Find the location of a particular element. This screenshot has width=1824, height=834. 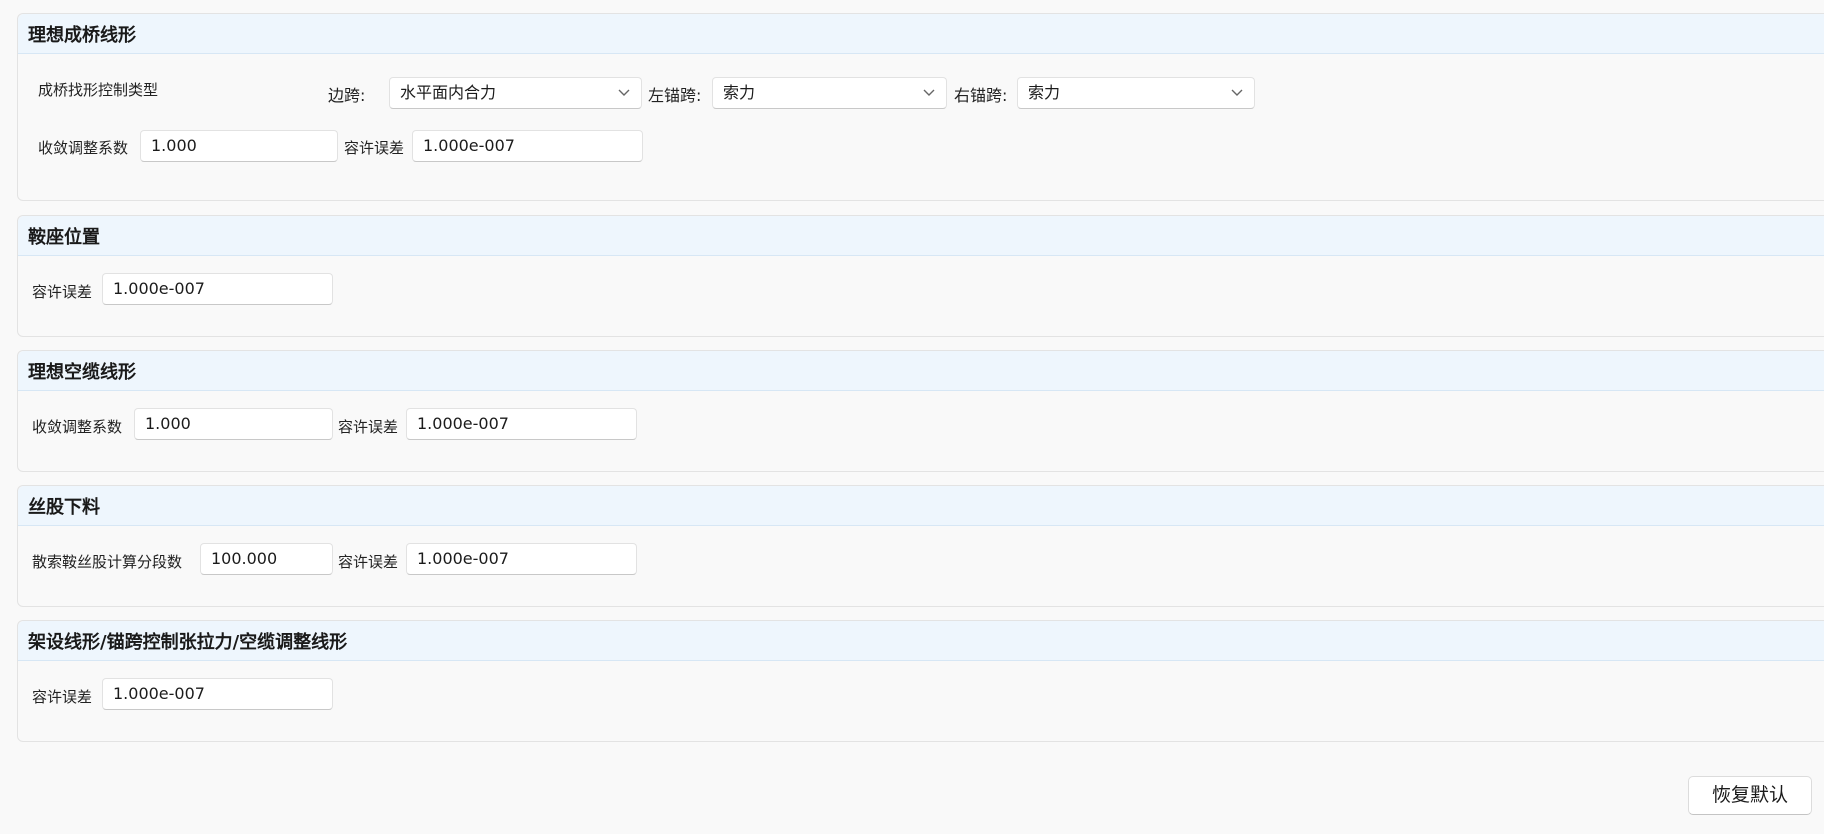

convergence-label: 收敛调整系数 is located at coordinates (83, 148).